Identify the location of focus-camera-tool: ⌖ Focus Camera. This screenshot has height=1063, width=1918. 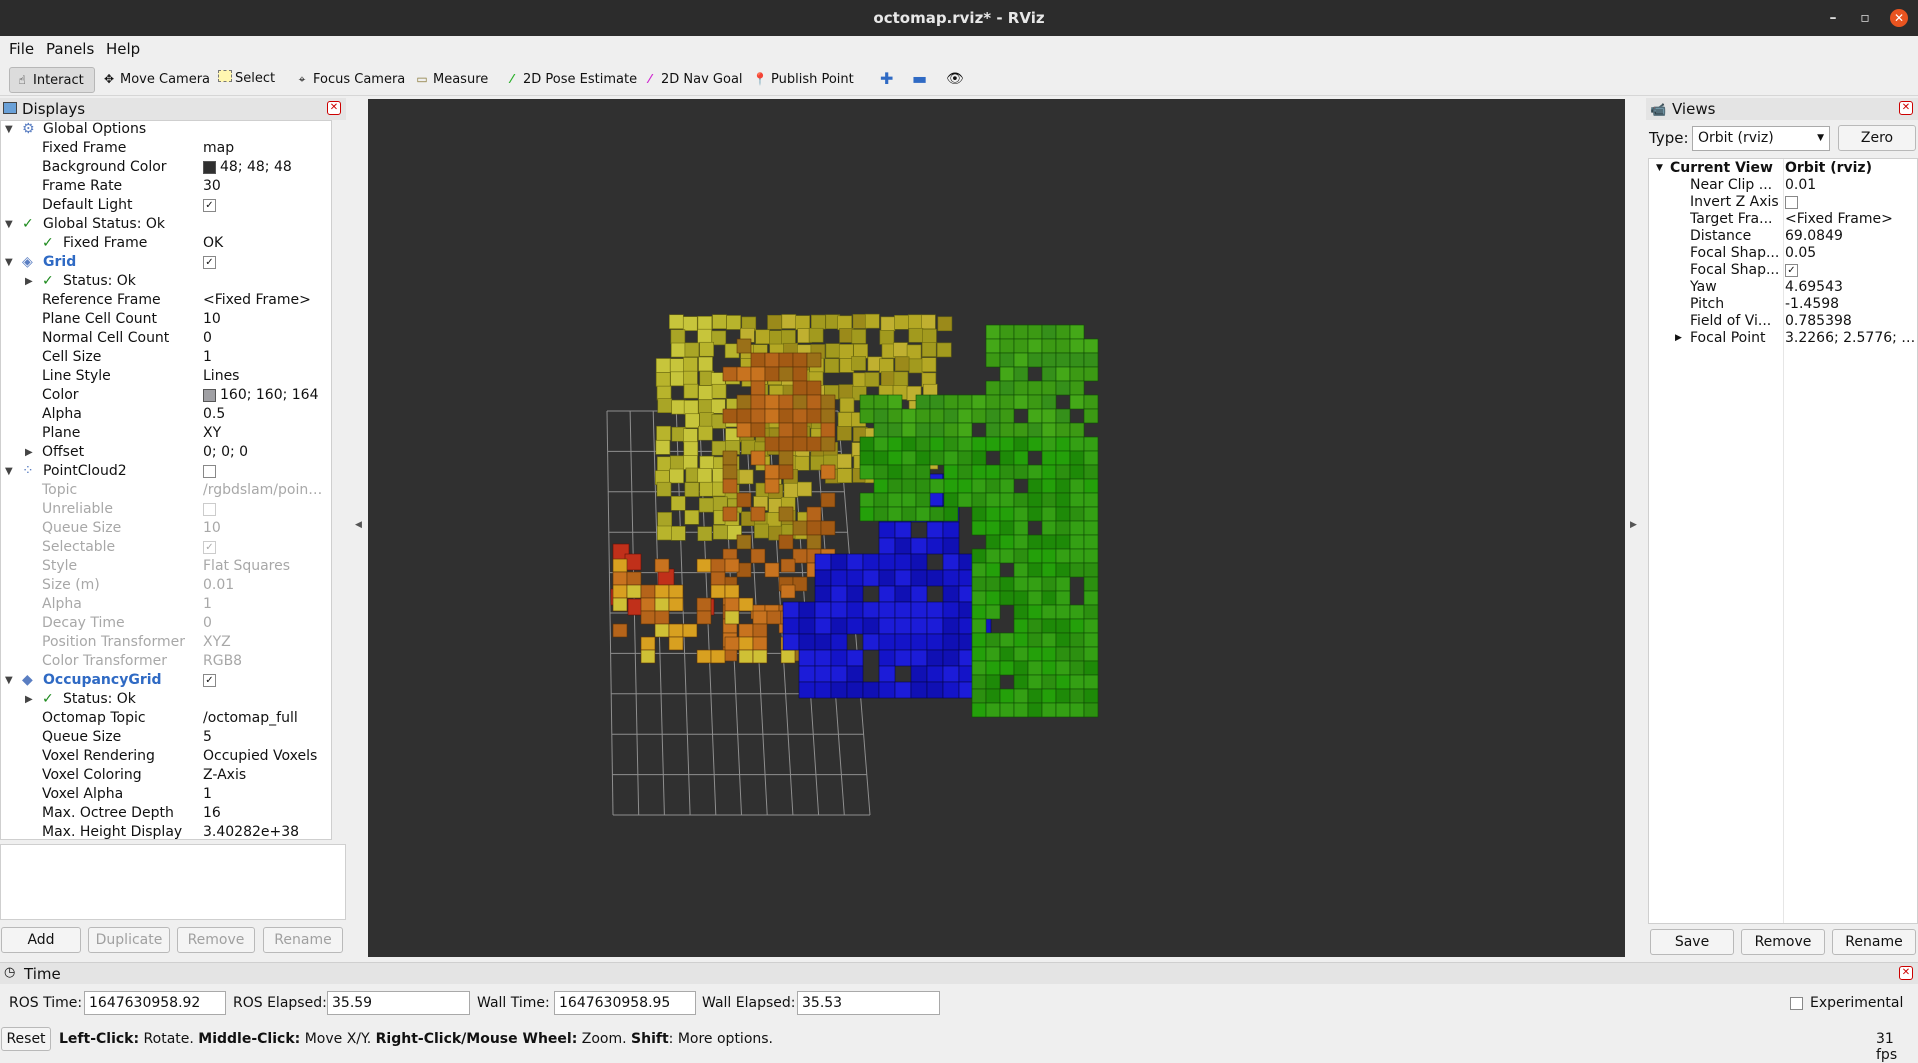
(348, 80).